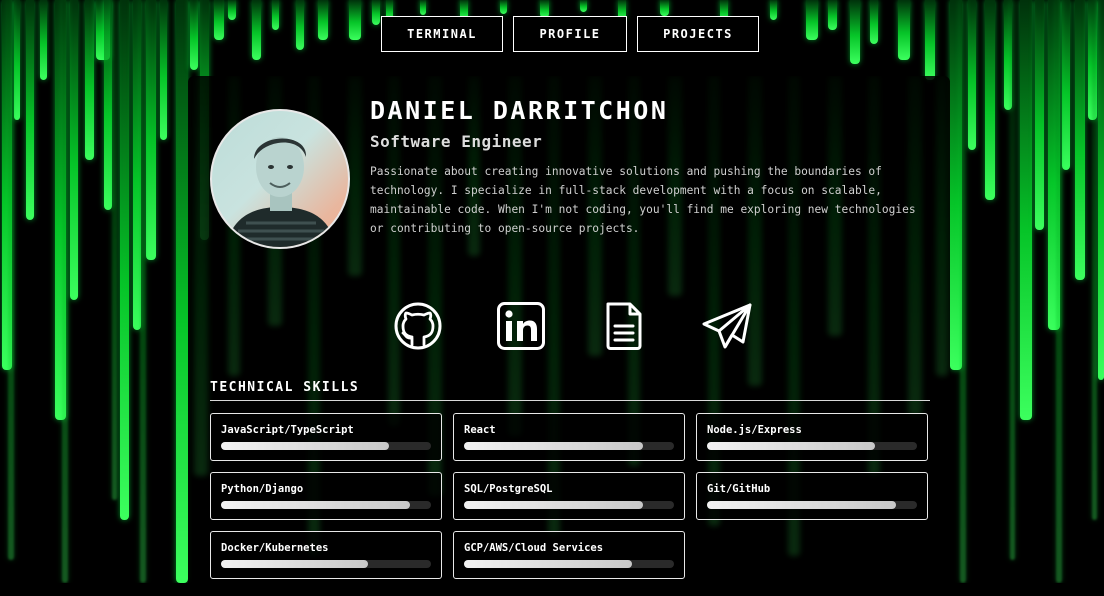  I want to click on resume-document-icon, so click(624, 326).